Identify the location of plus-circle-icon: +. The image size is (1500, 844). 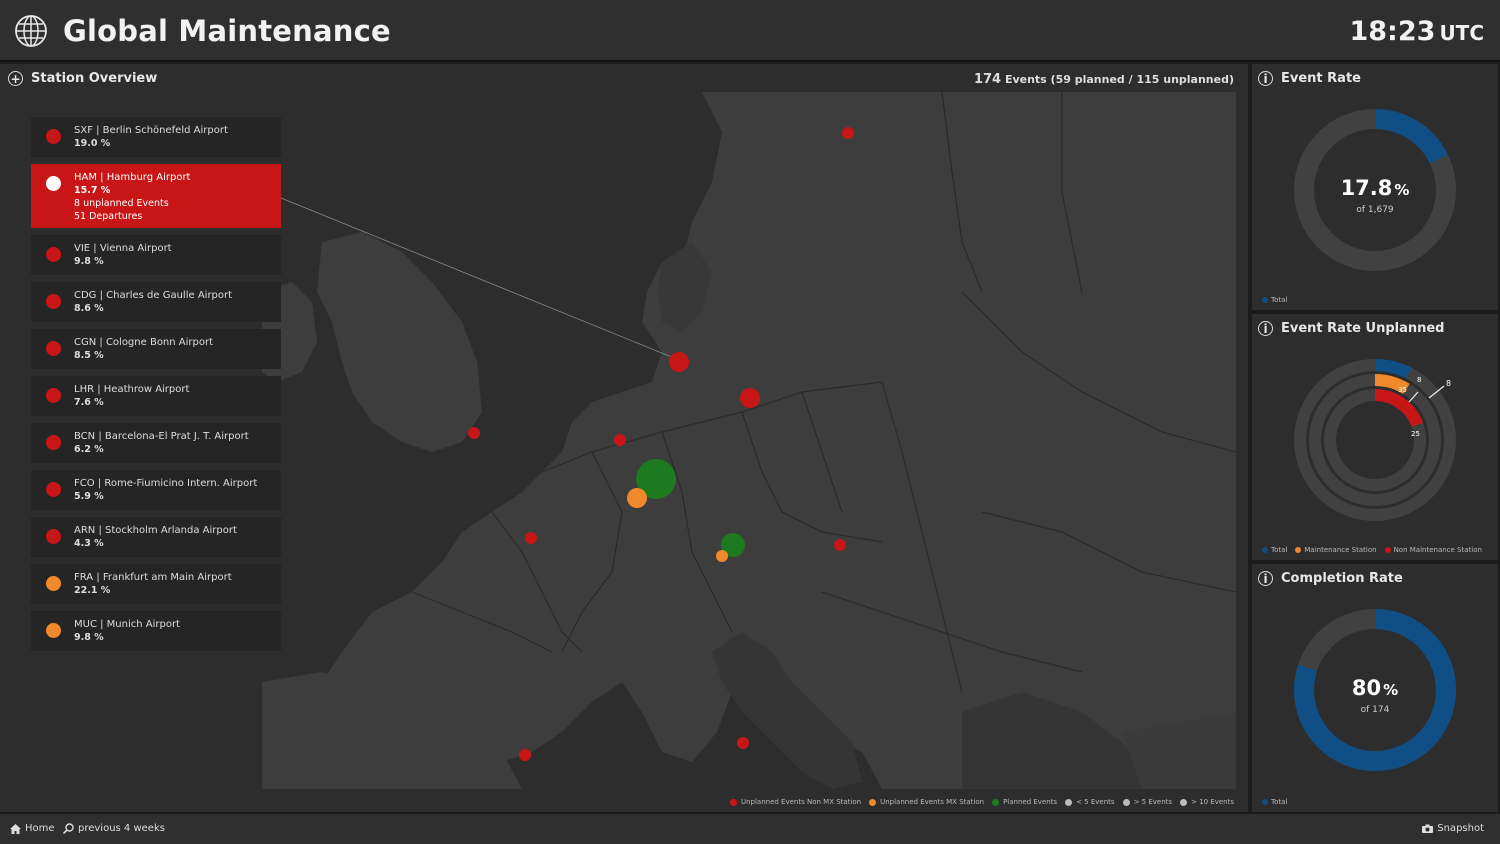
(15, 78).